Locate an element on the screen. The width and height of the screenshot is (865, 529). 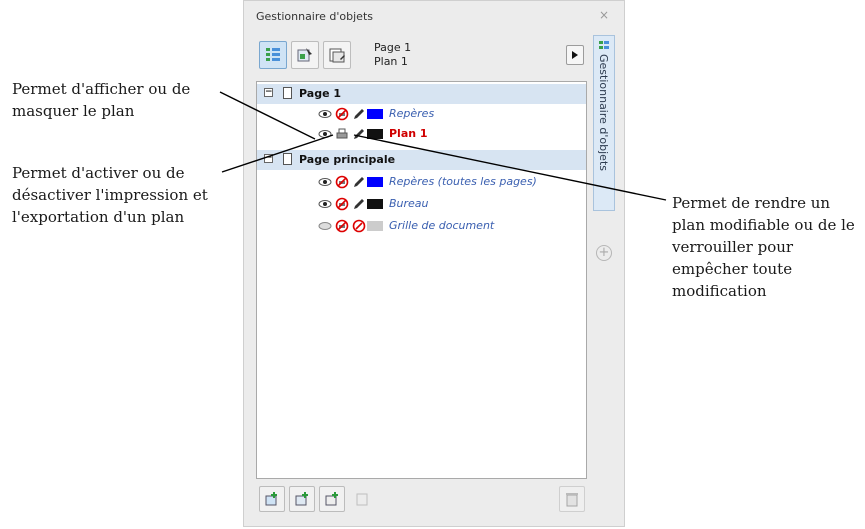
layer-label: Bureau is located at coordinates (409, 203).